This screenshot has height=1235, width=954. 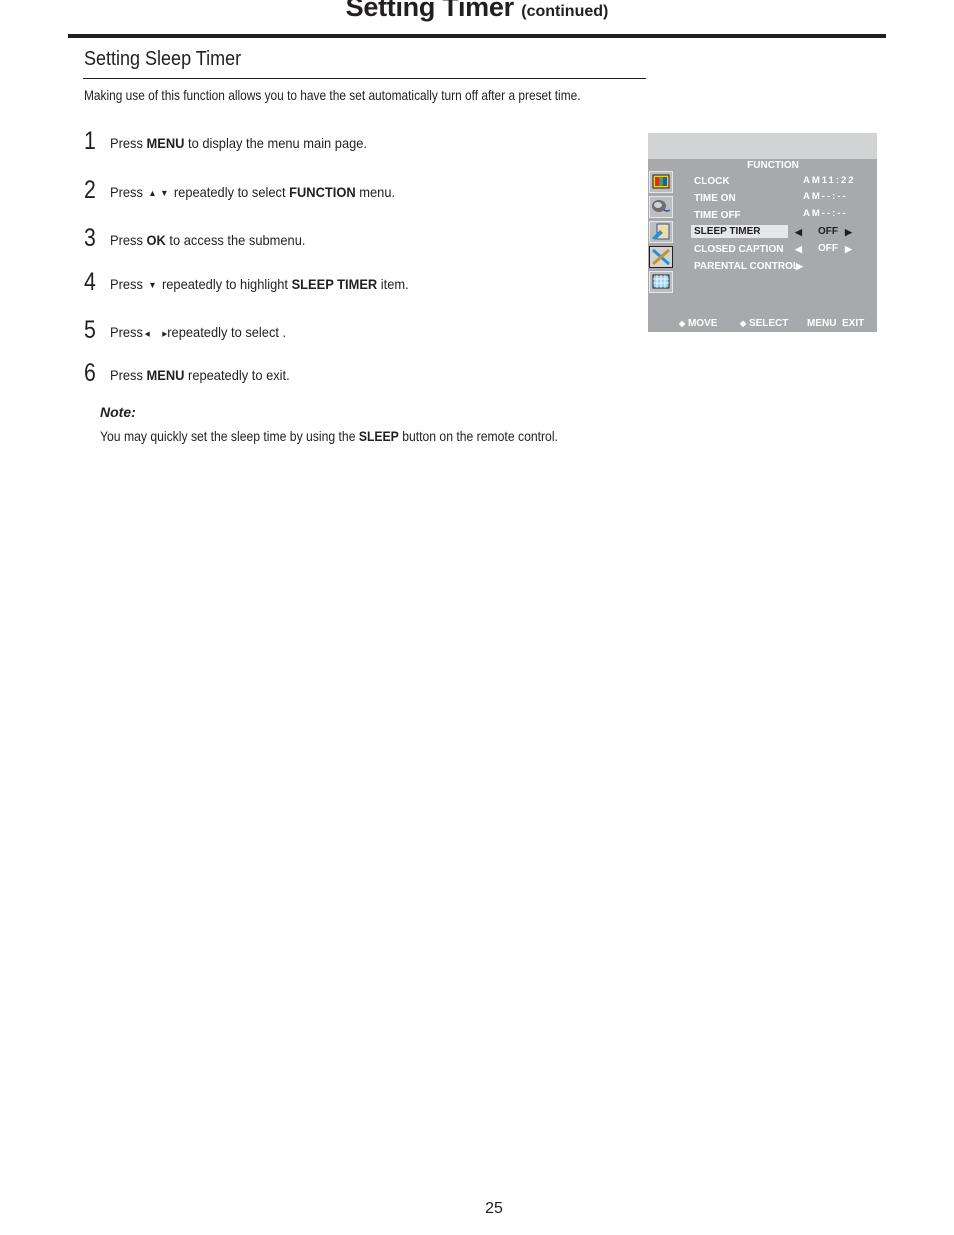 I want to click on osd-footer-move: ◆ MOVE, so click(x=698, y=323).